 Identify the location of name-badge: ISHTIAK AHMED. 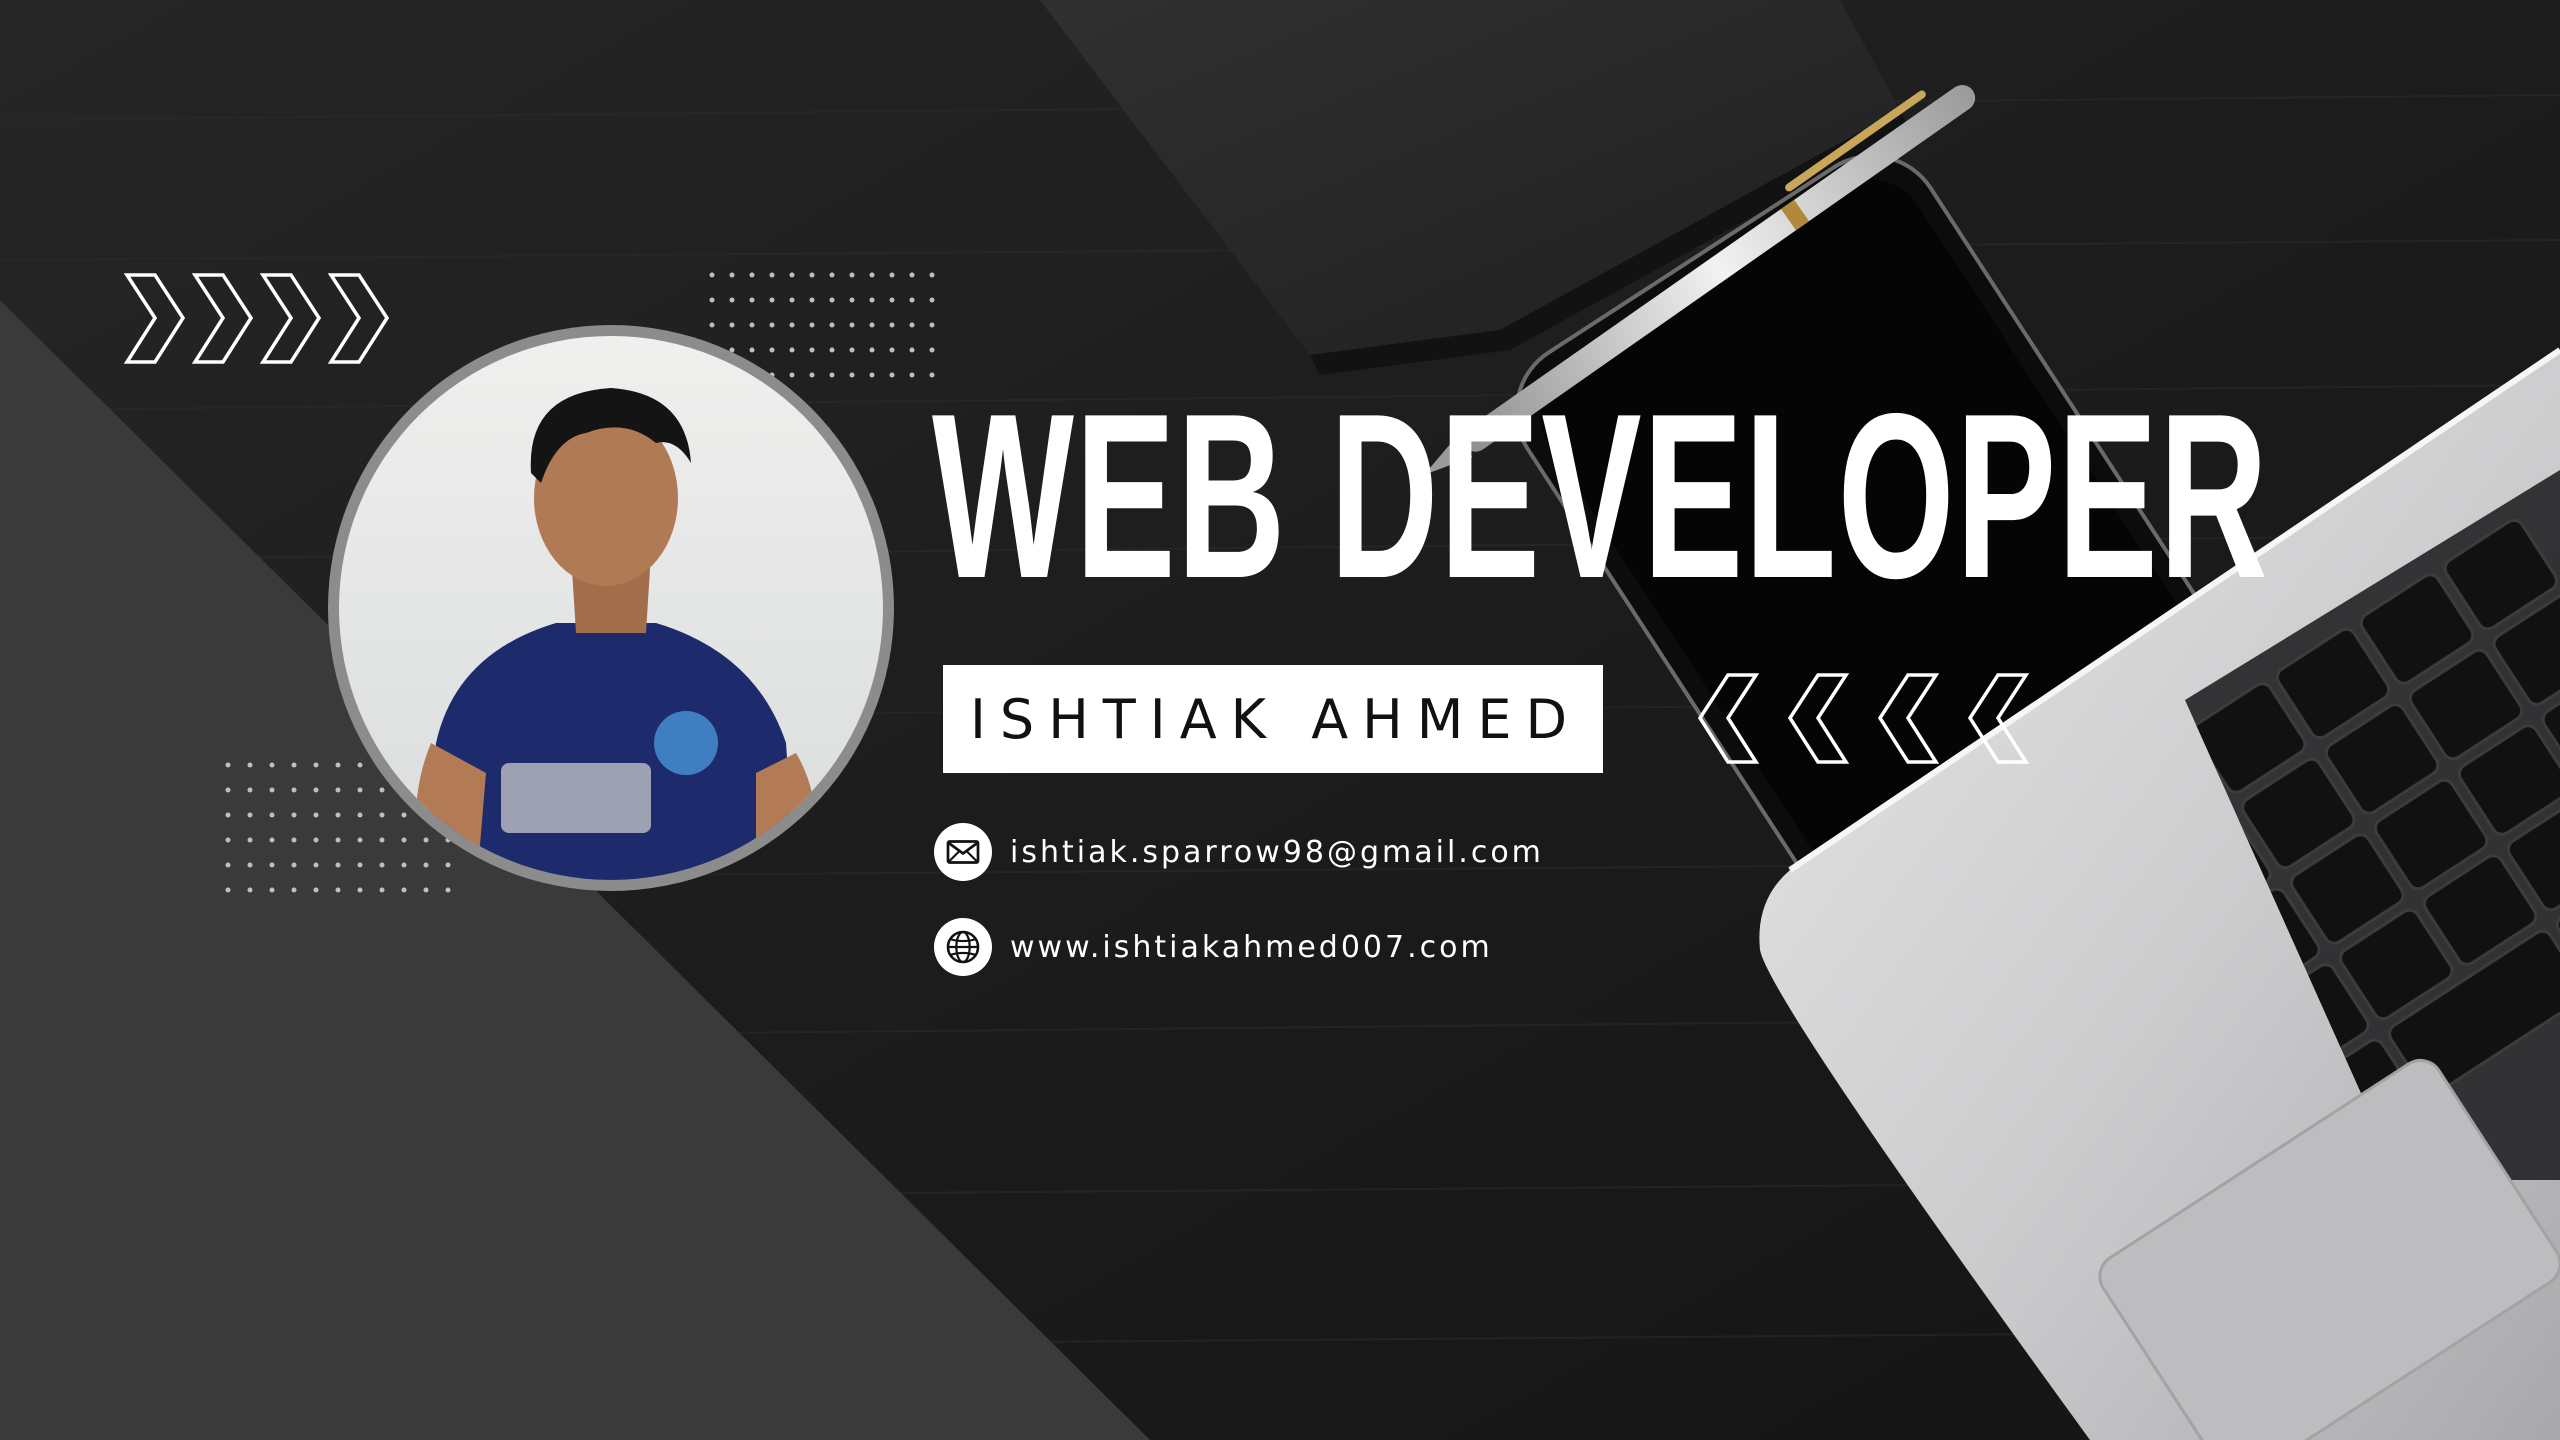
(1273, 719).